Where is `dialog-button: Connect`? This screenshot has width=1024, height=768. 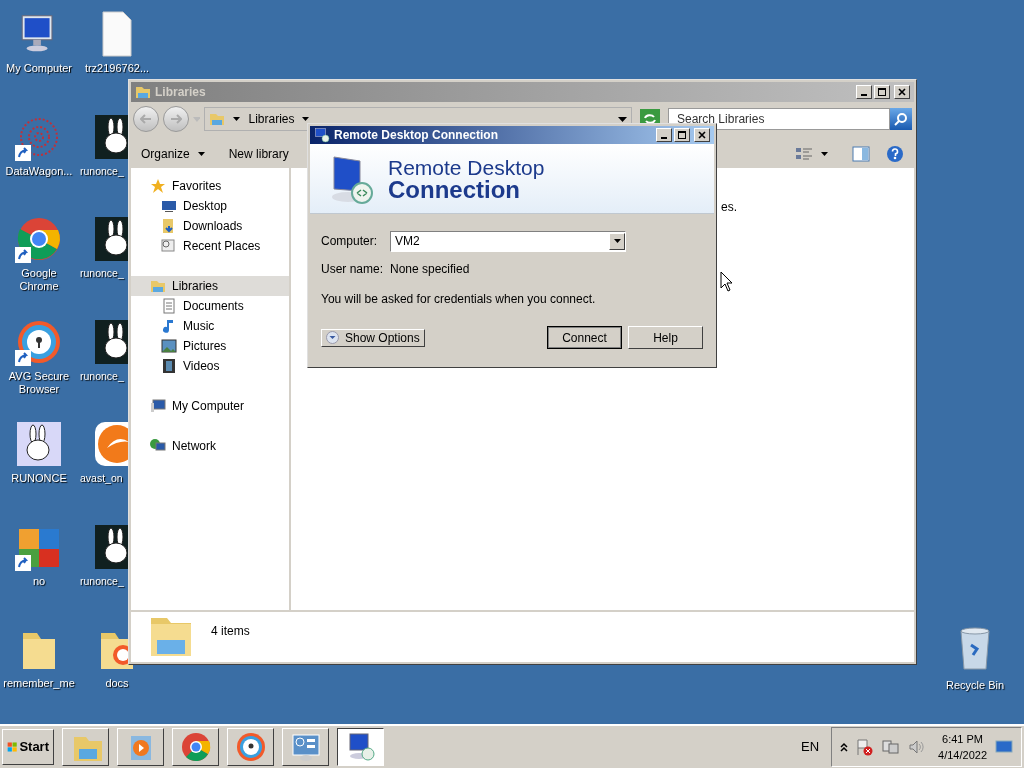 dialog-button: Connect is located at coordinates (584, 337).